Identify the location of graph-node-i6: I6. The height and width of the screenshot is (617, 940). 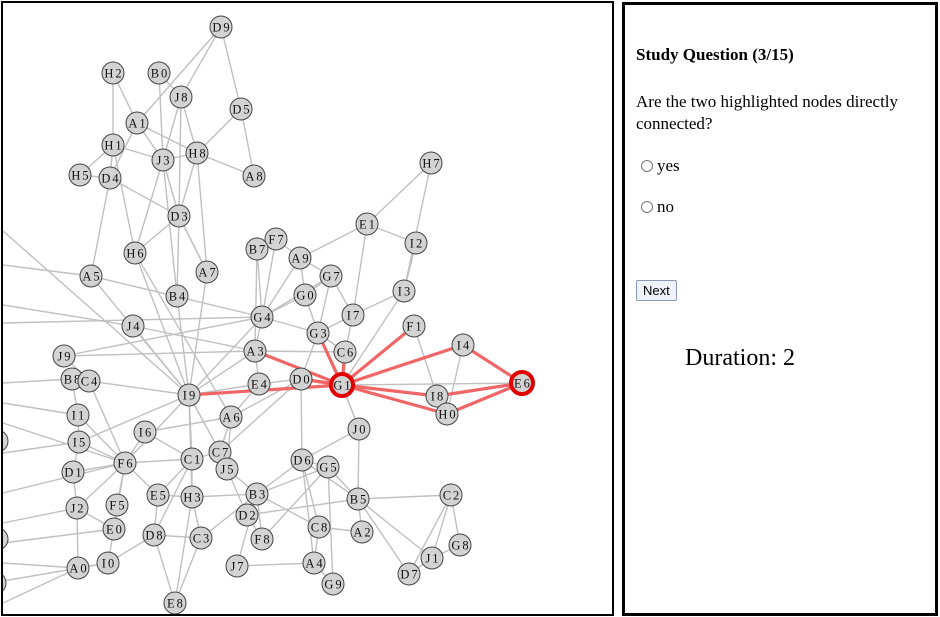
(145, 432).